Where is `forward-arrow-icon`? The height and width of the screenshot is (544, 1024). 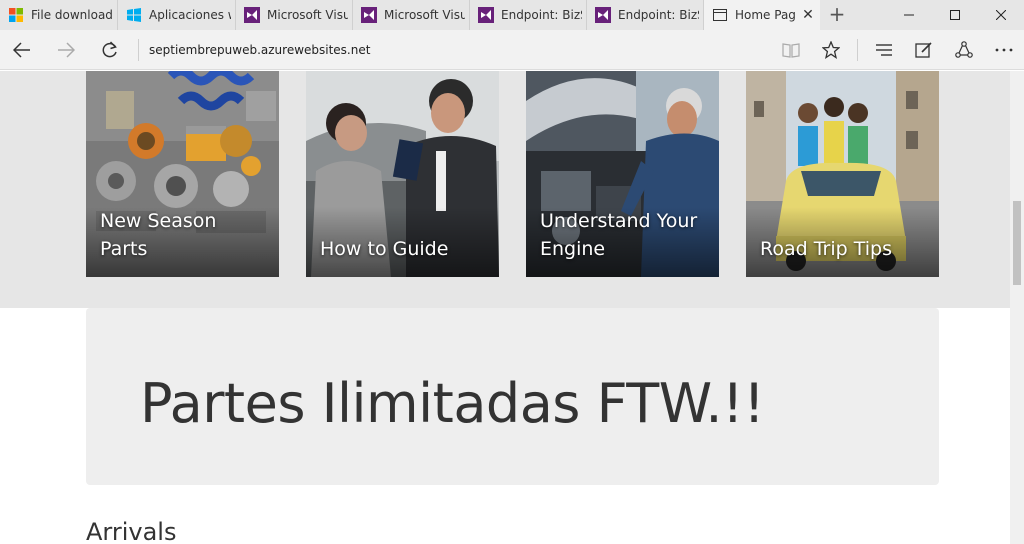
forward-arrow-icon is located at coordinates (66, 49).